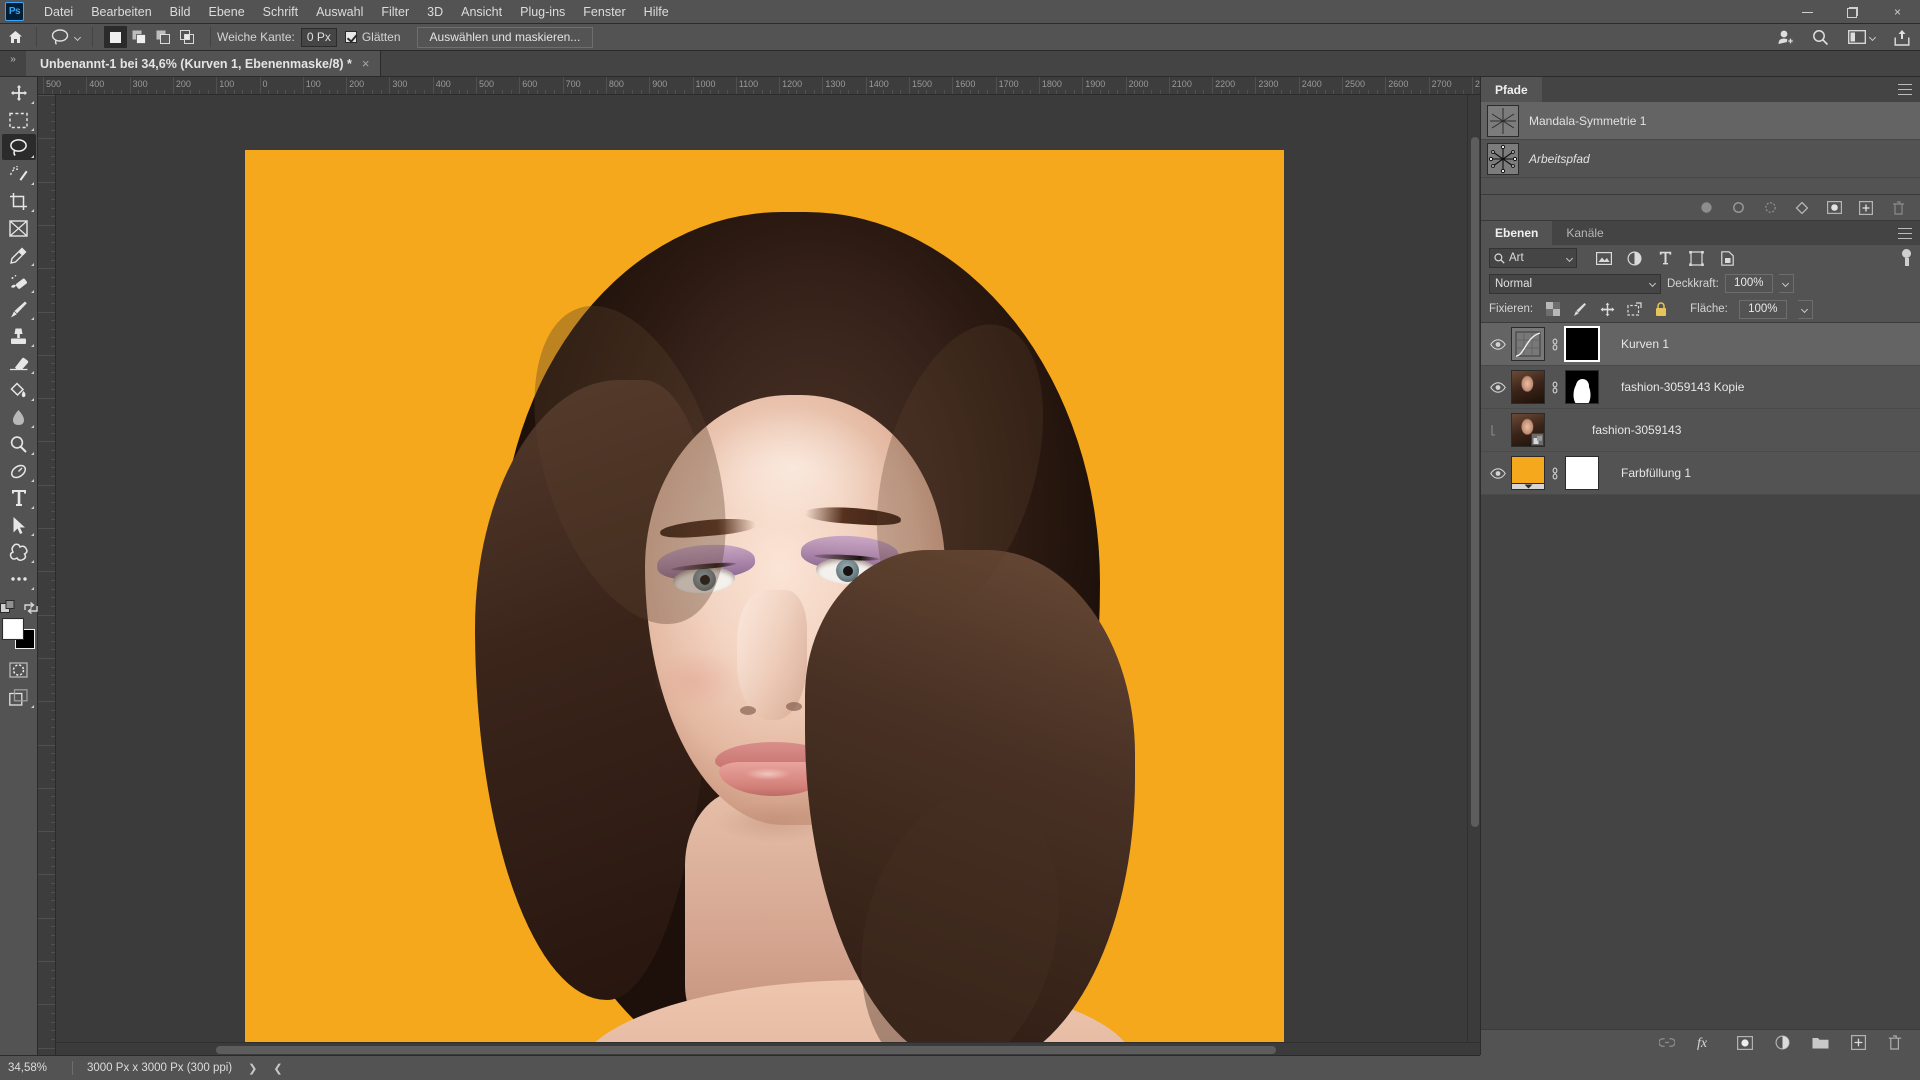 The height and width of the screenshot is (1080, 1920). What do you see at coordinates (12, 629) in the screenshot?
I see `foreground-color-swatch` at bounding box center [12, 629].